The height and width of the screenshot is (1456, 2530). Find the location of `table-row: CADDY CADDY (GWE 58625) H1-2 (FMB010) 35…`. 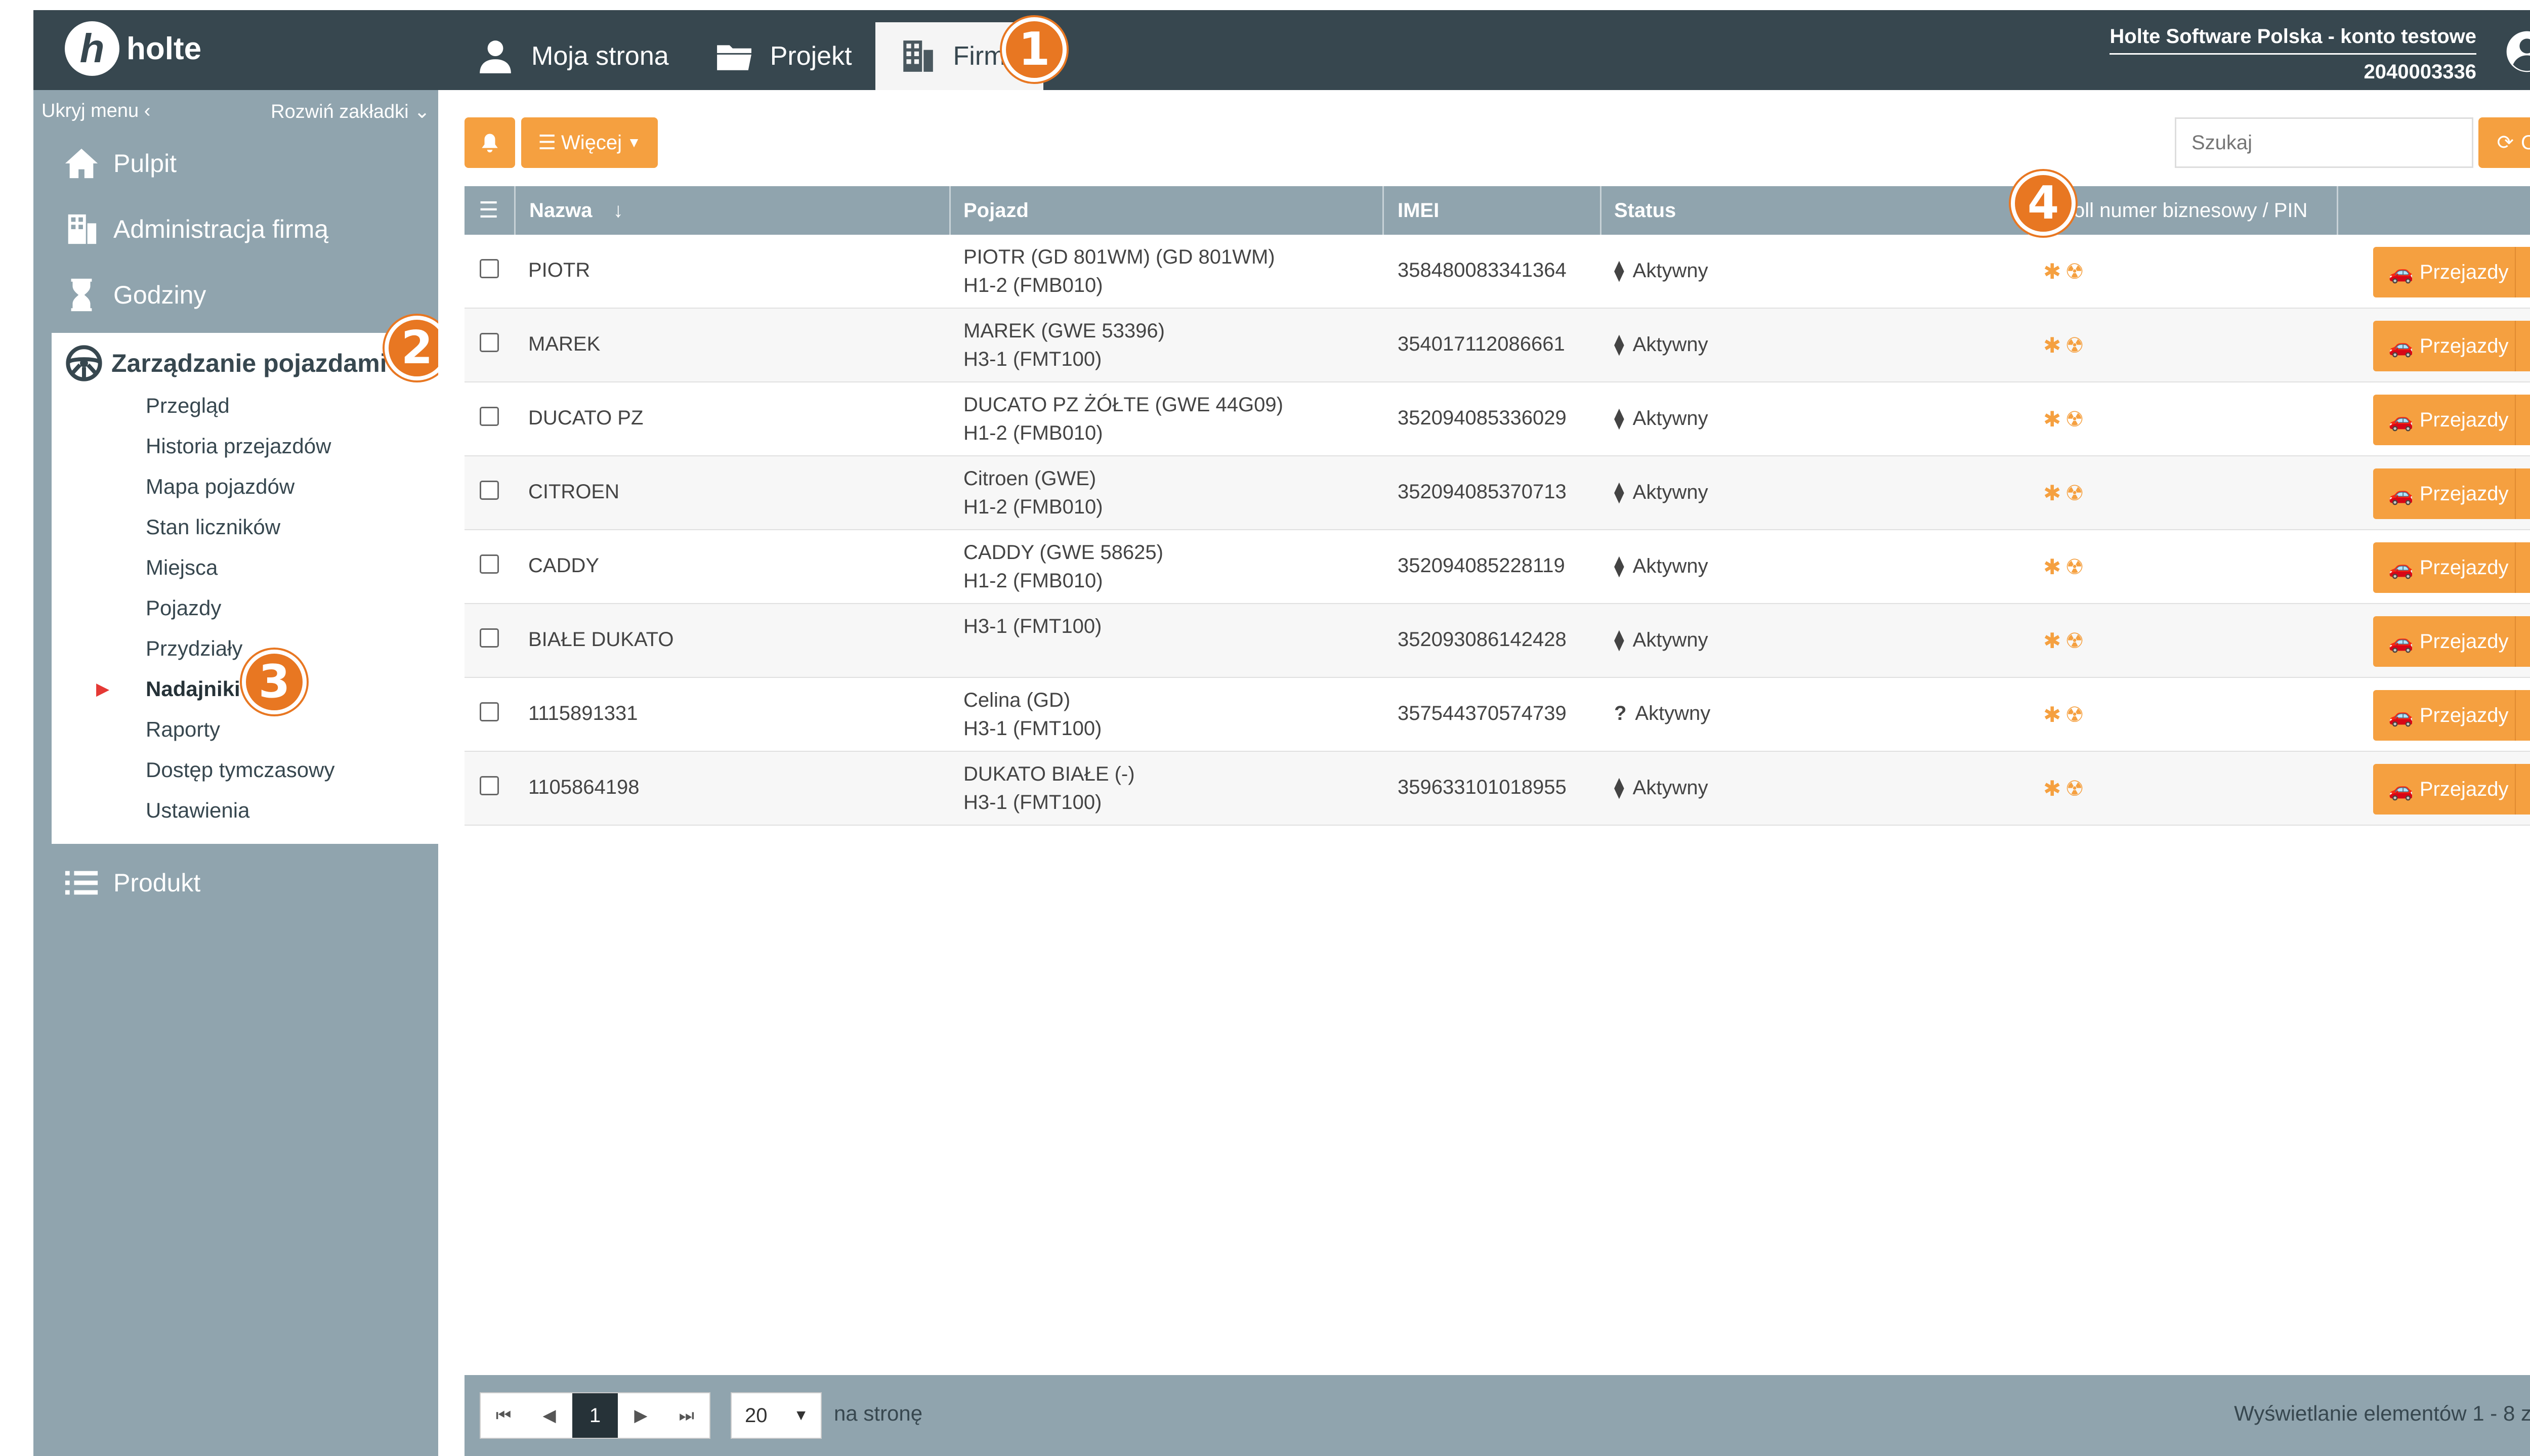

table-row: CADDY CADDY (GWE 58625) H1-2 (FMB010) 35… is located at coordinates (1497, 567).